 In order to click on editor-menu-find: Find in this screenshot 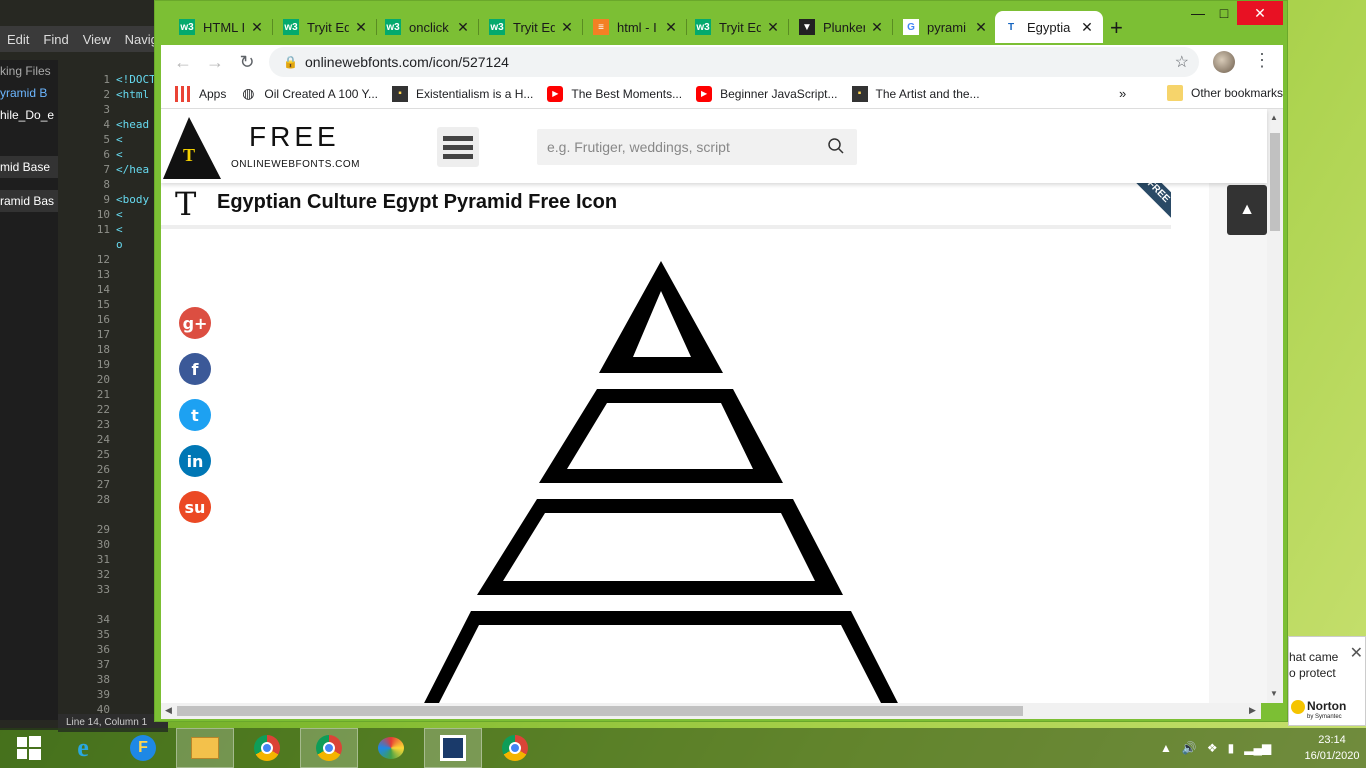, I will do `click(55, 39)`.